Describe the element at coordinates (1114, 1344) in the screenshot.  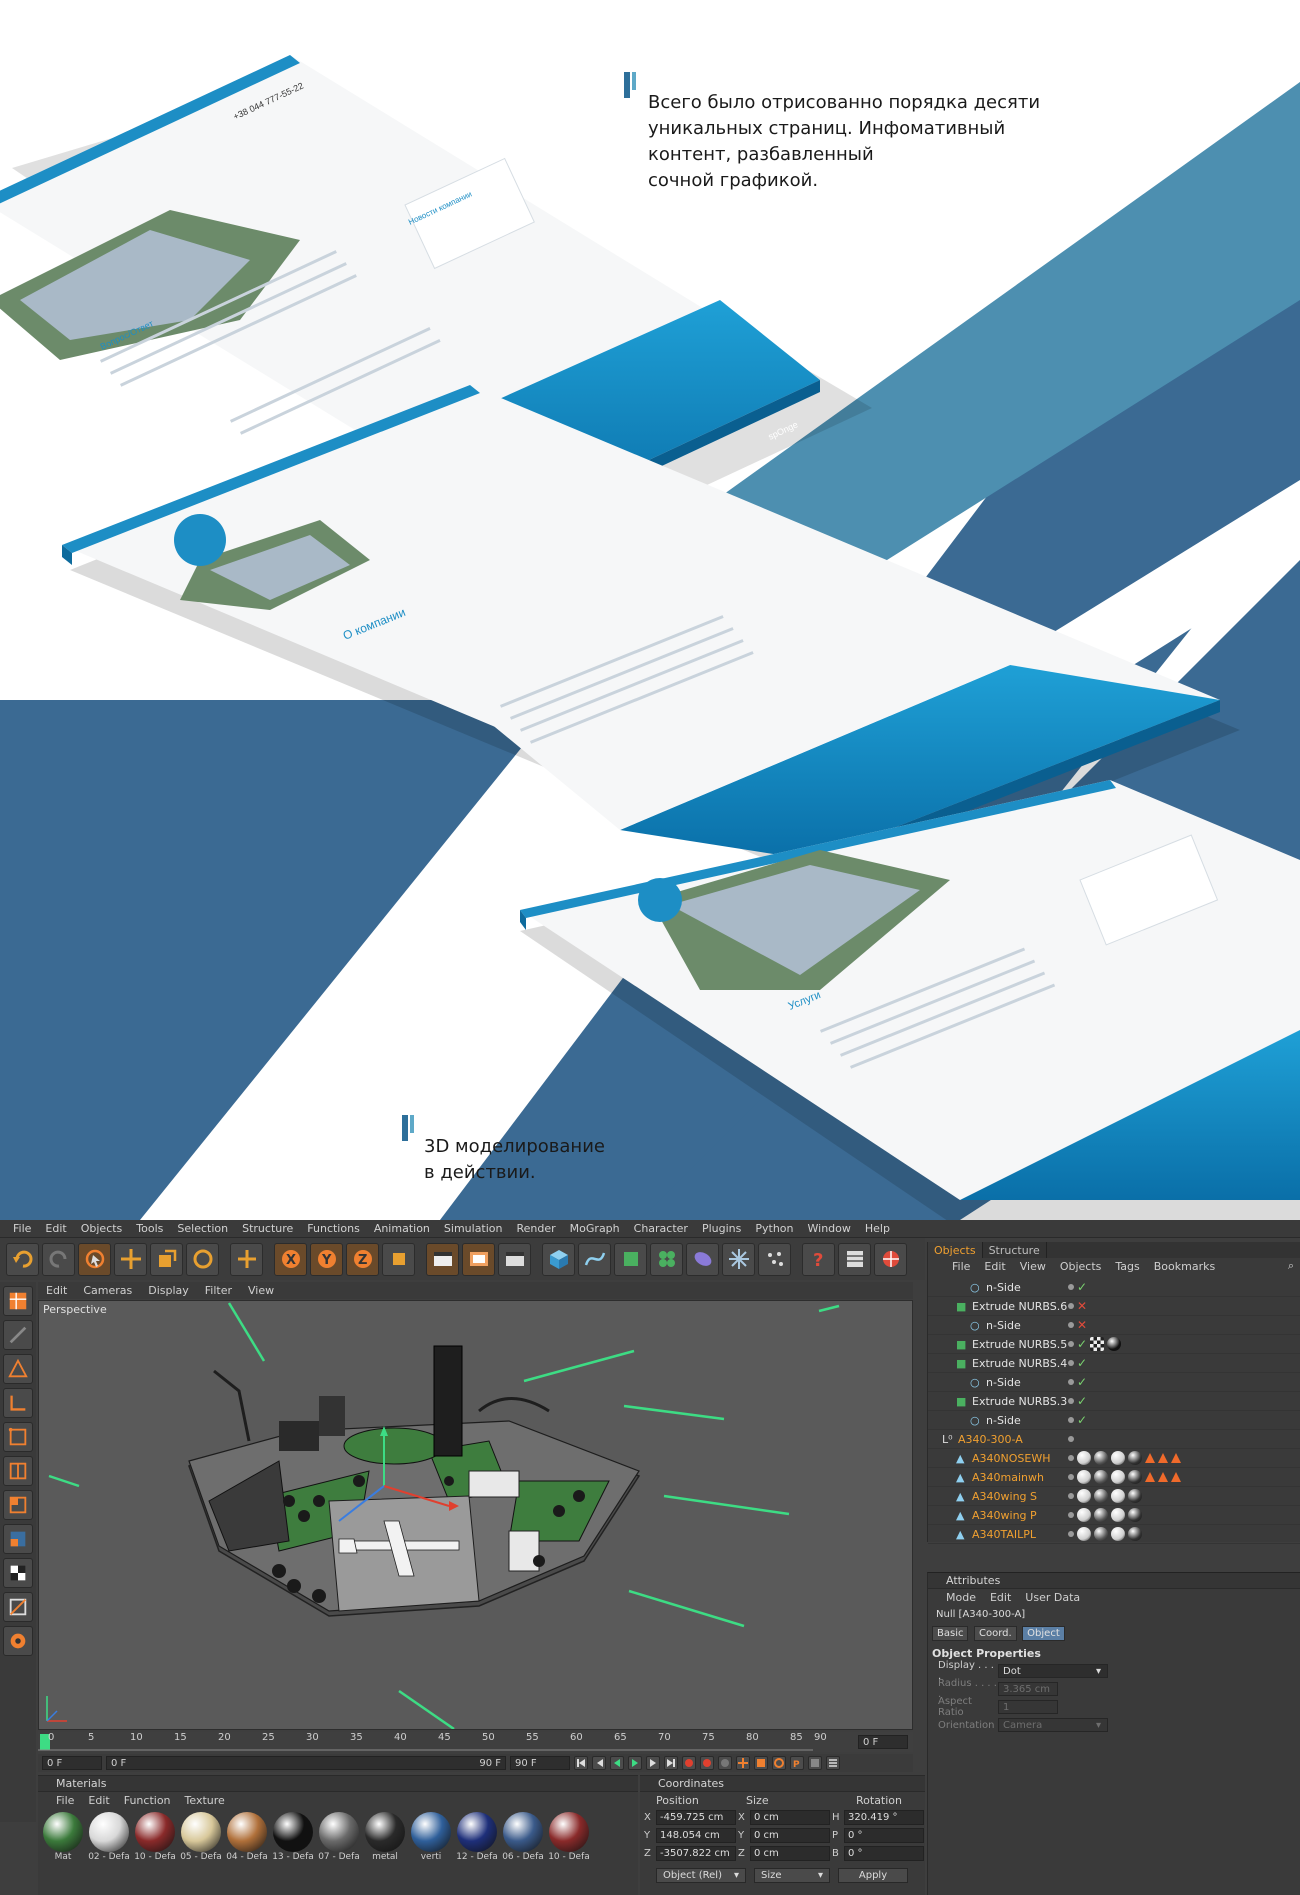
I see `object-row: ■ Extrude NURBS.5 ✓` at that location.